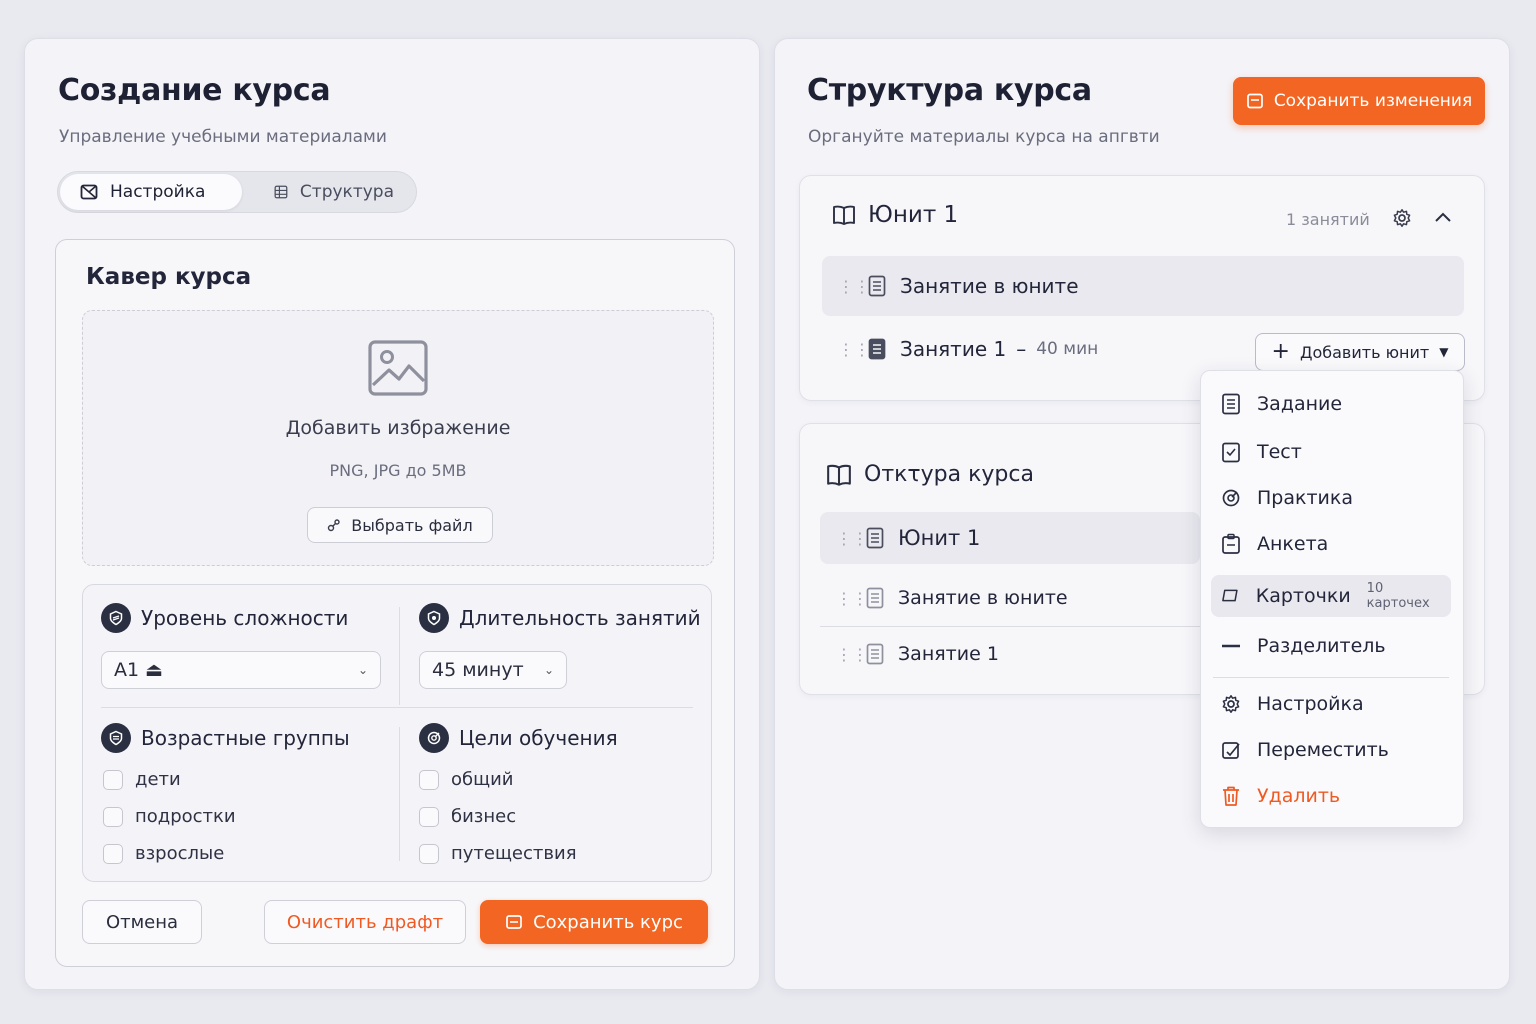  Describe the element at coordinates (1360, 352) in the screenshot. I see `add-unit-button: + Добавить юнит ▼` at that location.